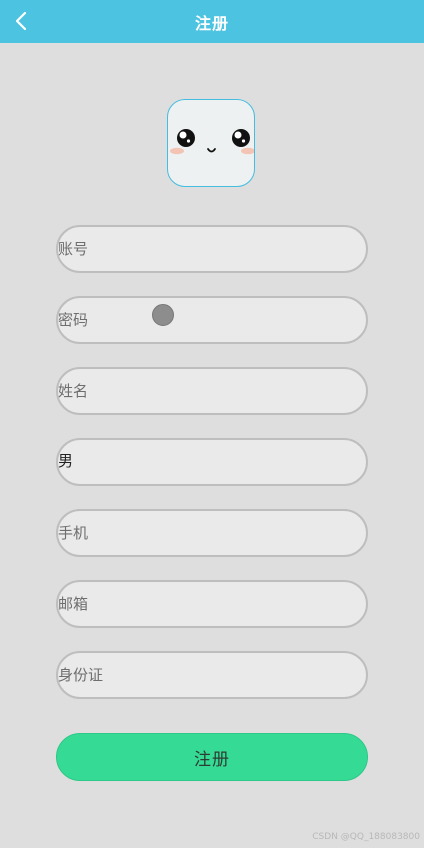 The image size is (424, 848). I want to click on email-input, so click(212, 604).